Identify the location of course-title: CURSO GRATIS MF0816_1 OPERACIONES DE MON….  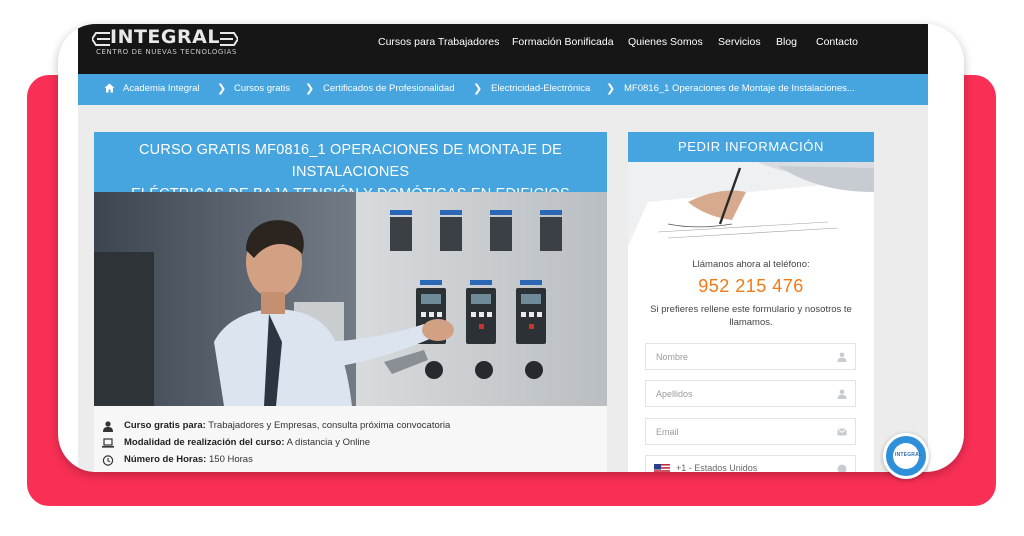
(350, 167).